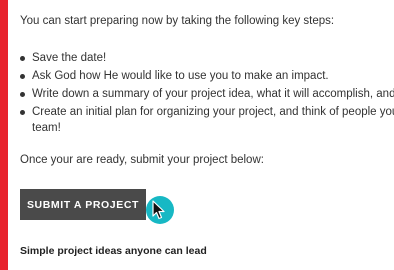  Describe the element at coordinates (69, 58) in the screenshot. I see `step-text: Save the date!` at that location.